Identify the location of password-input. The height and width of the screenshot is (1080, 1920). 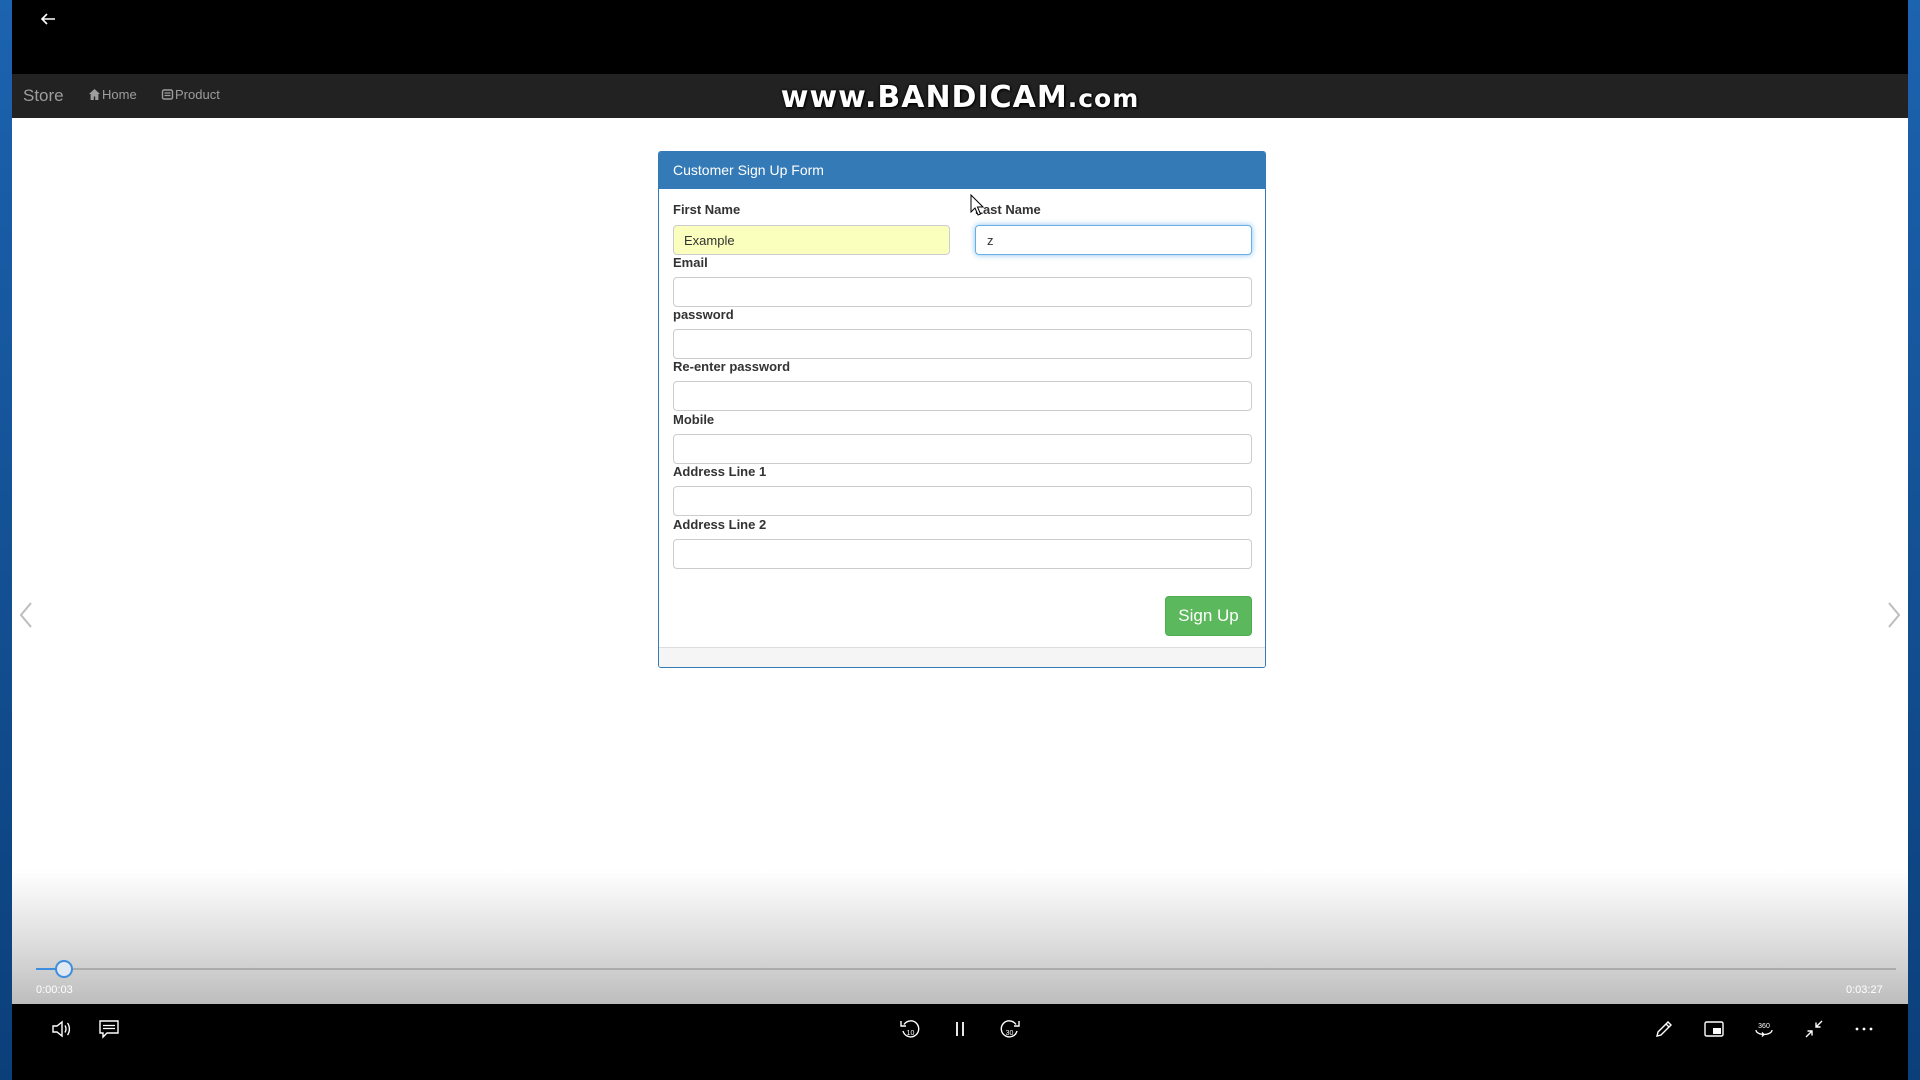
(962, 344).